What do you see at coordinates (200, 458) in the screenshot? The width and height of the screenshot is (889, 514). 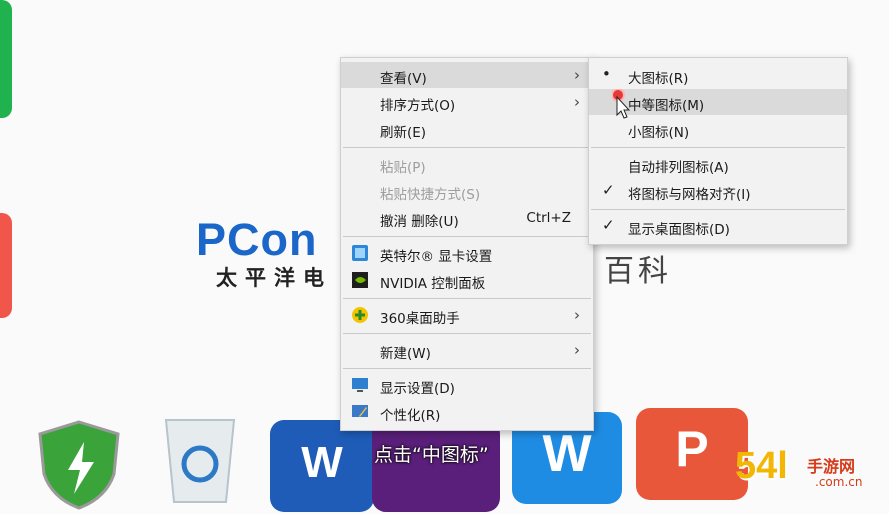 I see `recycle-bin-icon` at bounding box center [200, 458].